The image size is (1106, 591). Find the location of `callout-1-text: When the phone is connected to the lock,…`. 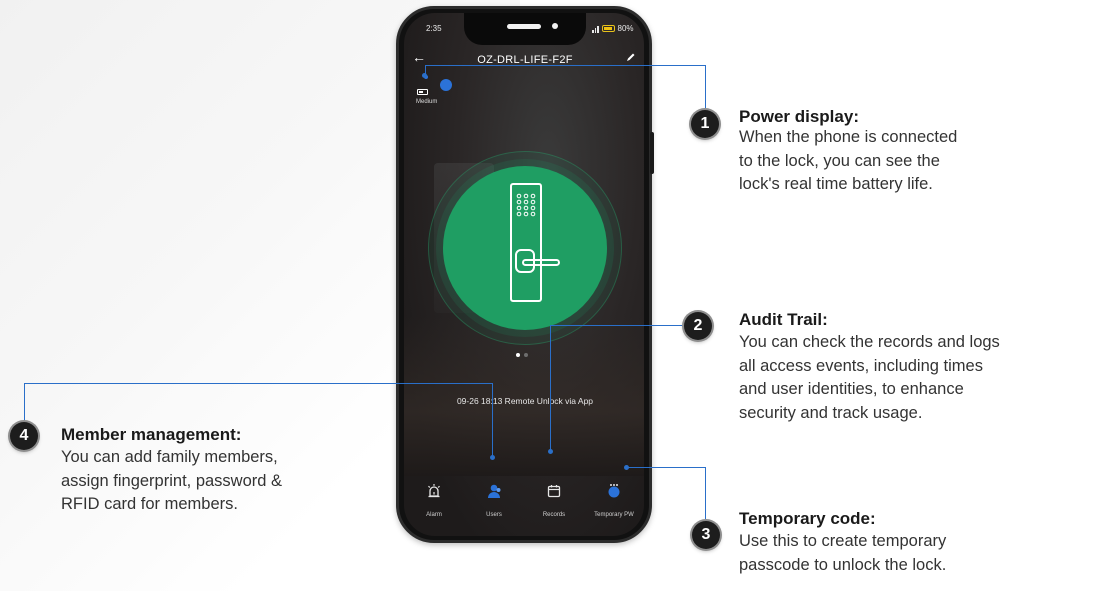

callout-1-text: When the phone is connected to the lock,… is located at coordinates (895, 161).